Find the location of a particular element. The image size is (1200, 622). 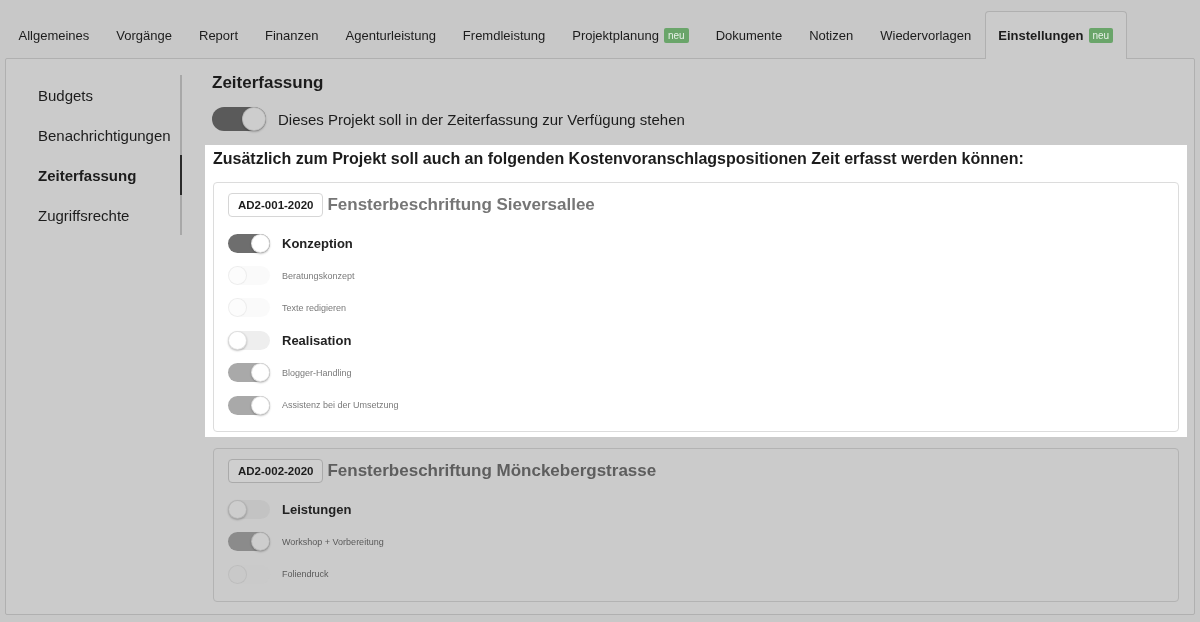

sidebar-item: Zugriffsrechte is located at coordinates (94, 215).